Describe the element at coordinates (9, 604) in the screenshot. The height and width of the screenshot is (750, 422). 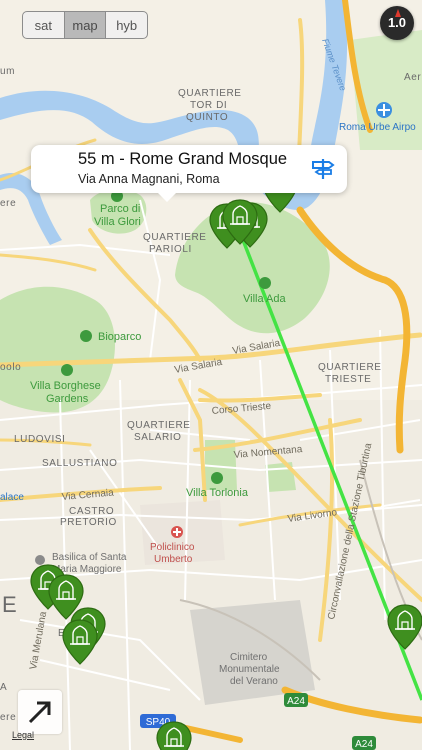
I see `svg-text: E` at that location.